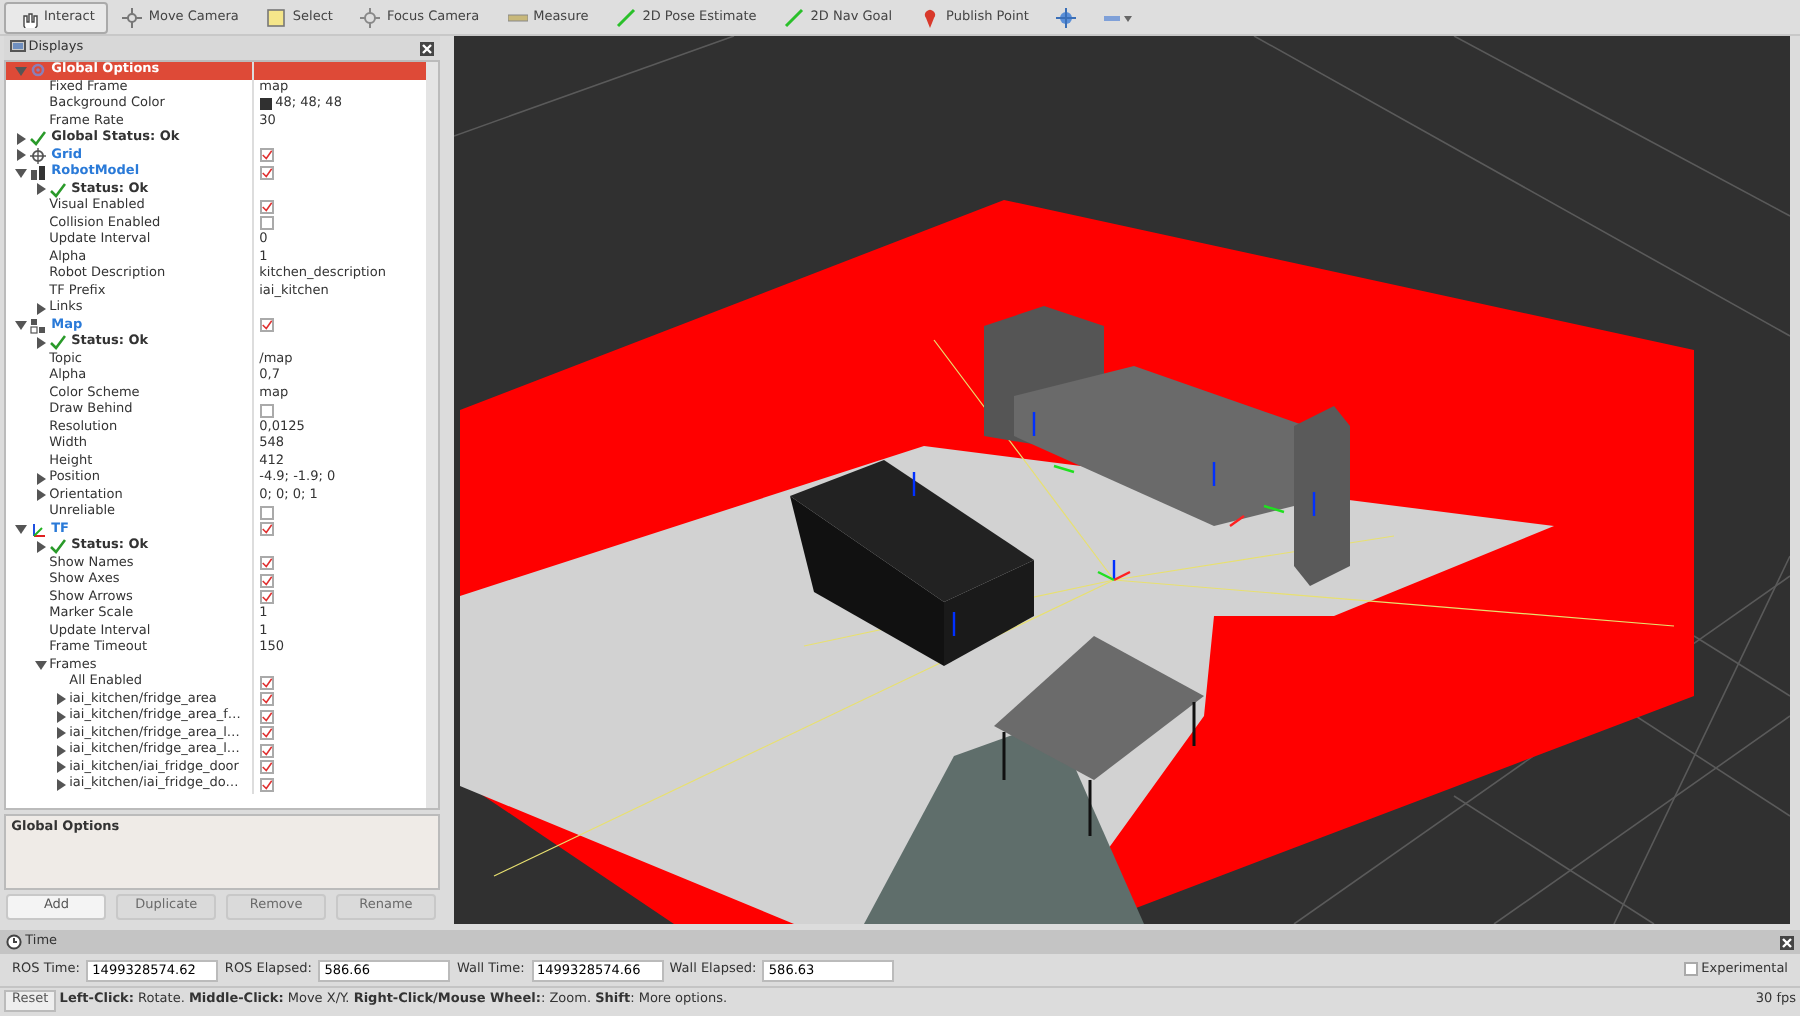  I want to click on move-arrows-icon, so click(132, 17).